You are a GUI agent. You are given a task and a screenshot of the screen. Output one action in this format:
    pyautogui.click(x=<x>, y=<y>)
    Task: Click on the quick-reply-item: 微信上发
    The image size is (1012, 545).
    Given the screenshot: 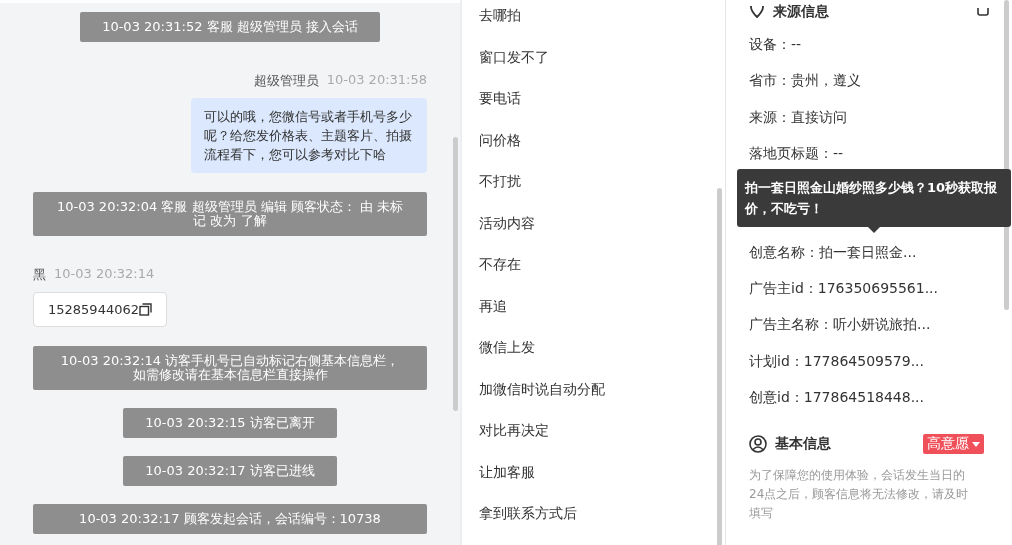 What is the action you would take?
    pyautogui.click(x=507, y=358)
    